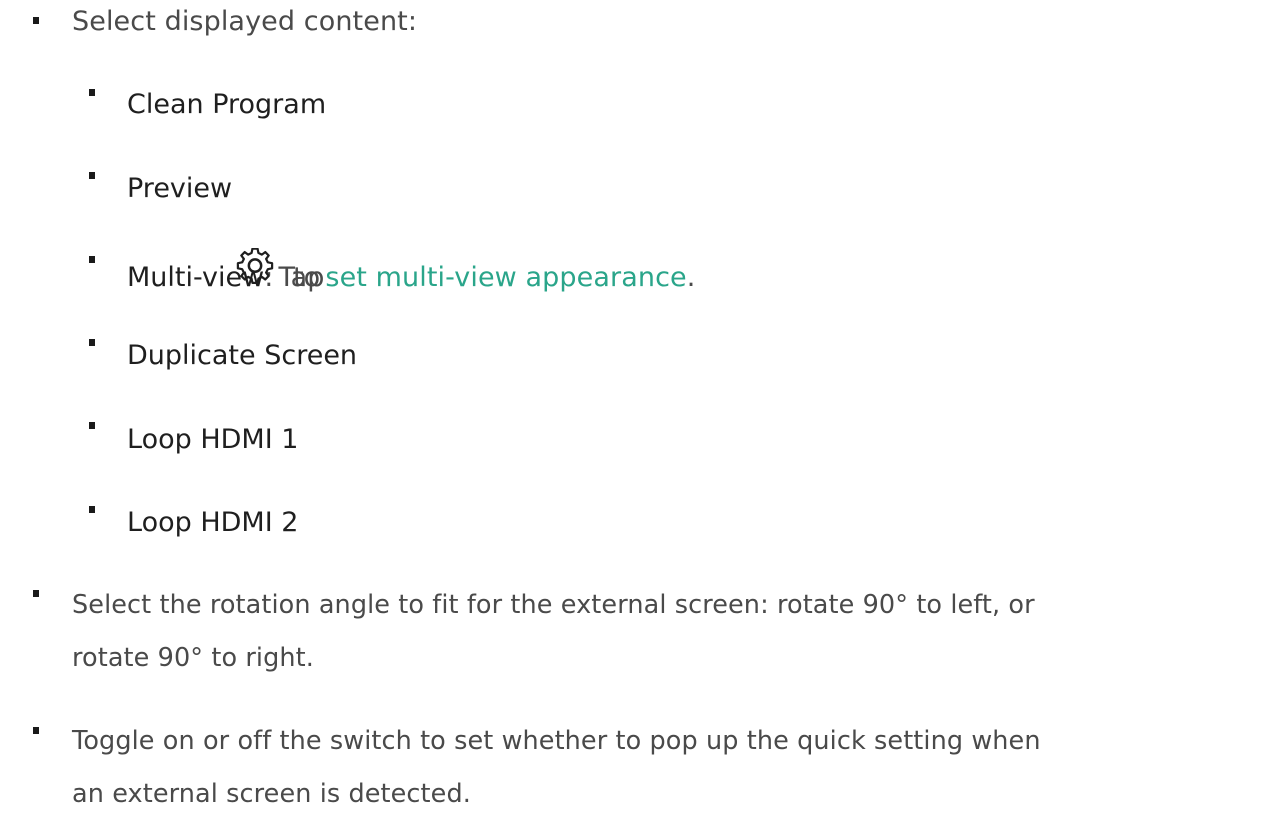  I want to click on option-duplicate-screen: Duplicate Screen, so click(242, 355).